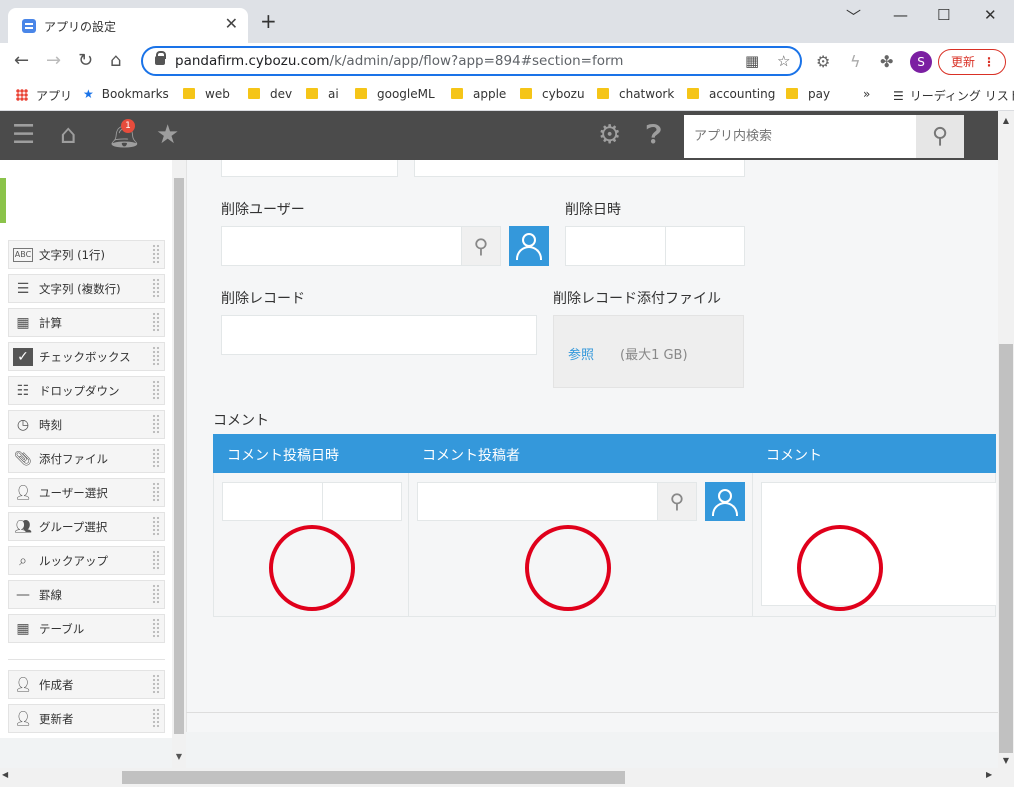 The image size is (1014, 787). Describe the element at coordinates (21, 61) in the screenshot. I see `back-button: ←` at that location.